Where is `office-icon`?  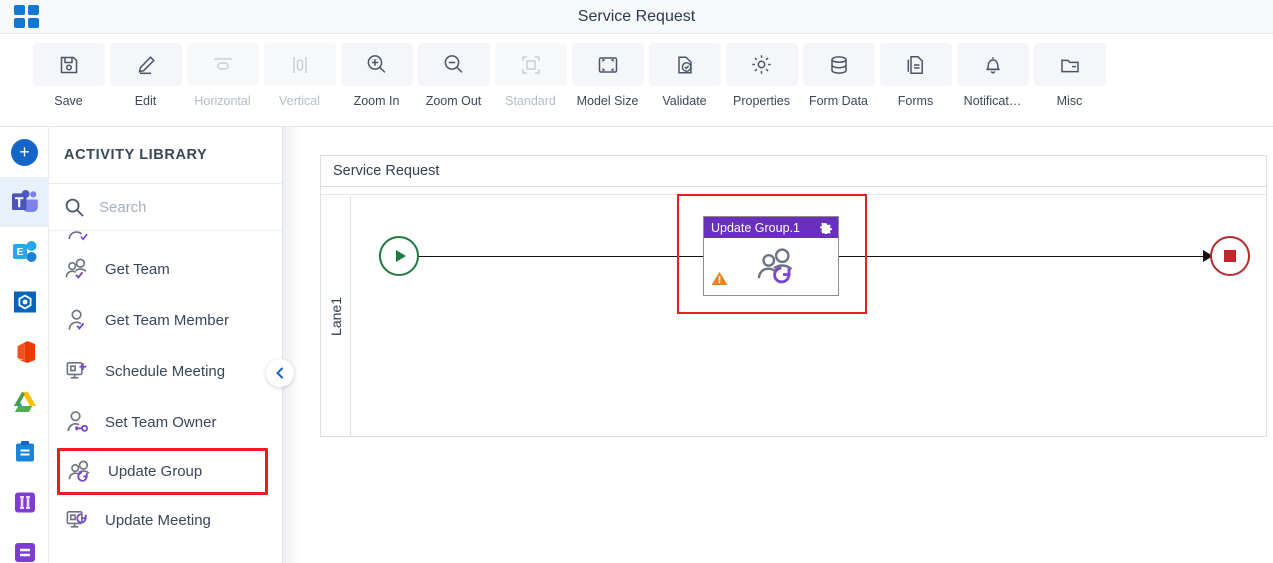 office-icon is located at coordinates (26, 352).